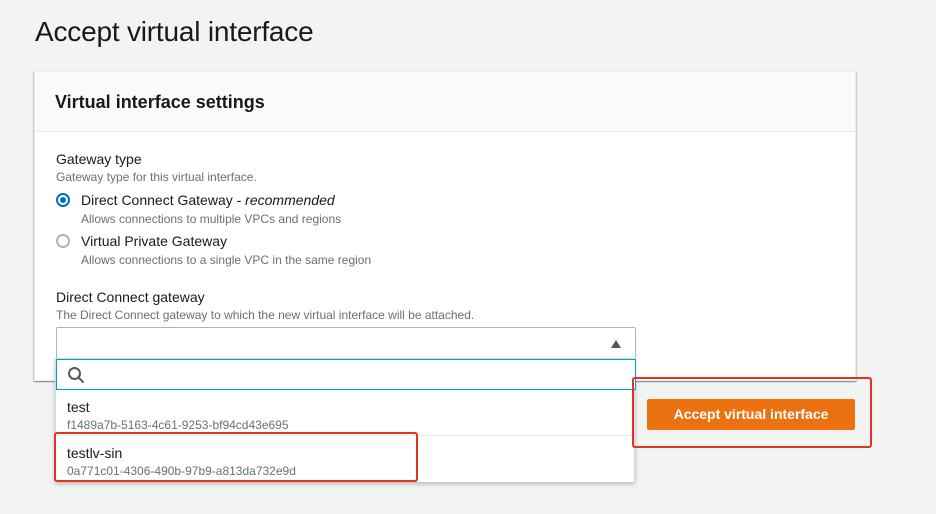 This screenshot has width=936, height=514. I want to click on radio-label: Direct Connect Gateway - recommended, so click(208, 200).